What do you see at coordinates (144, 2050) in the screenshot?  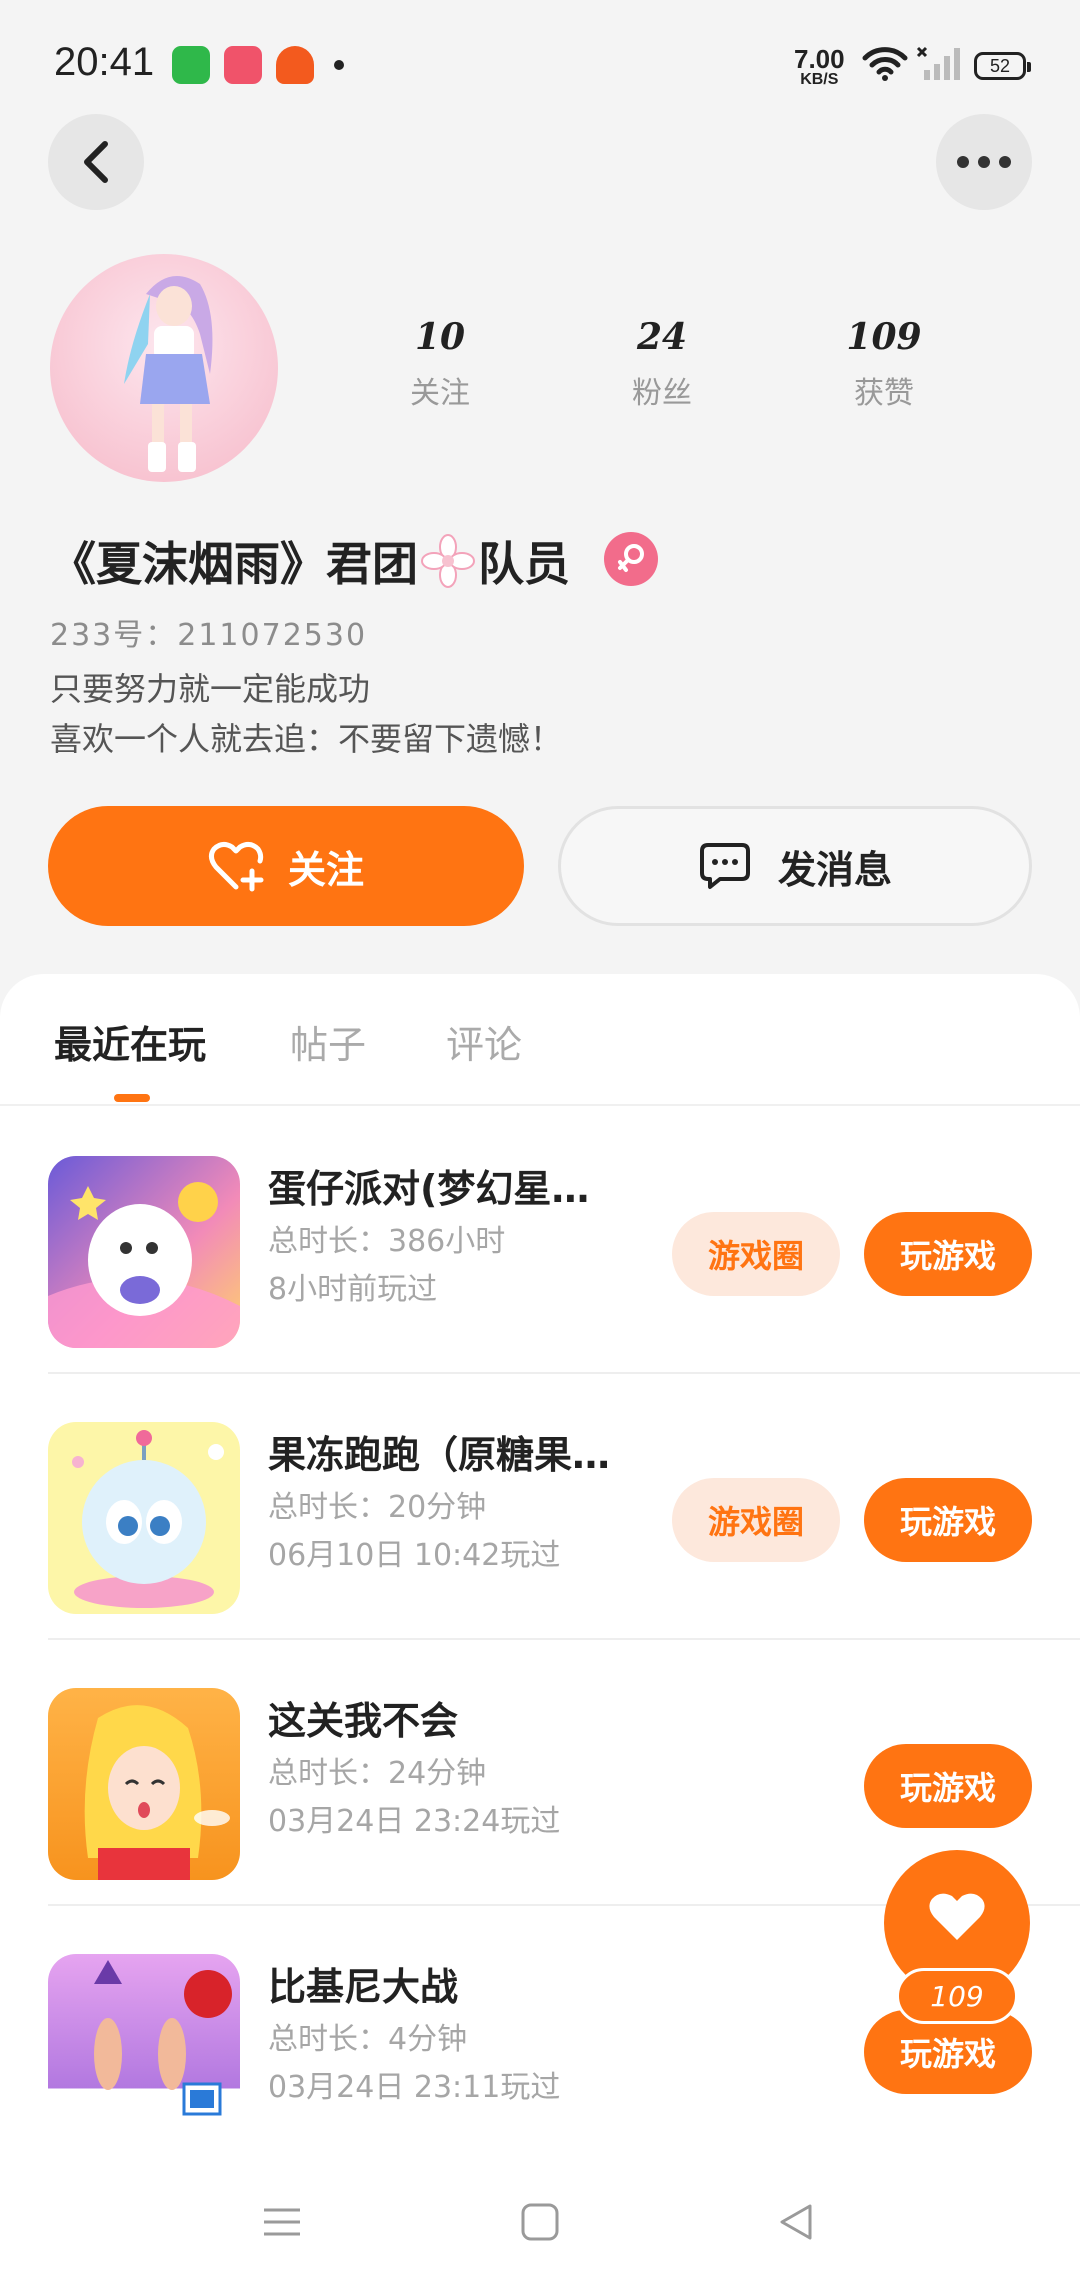 I see `game-icon-bikini-battle` at bounding box center [144, 2050].